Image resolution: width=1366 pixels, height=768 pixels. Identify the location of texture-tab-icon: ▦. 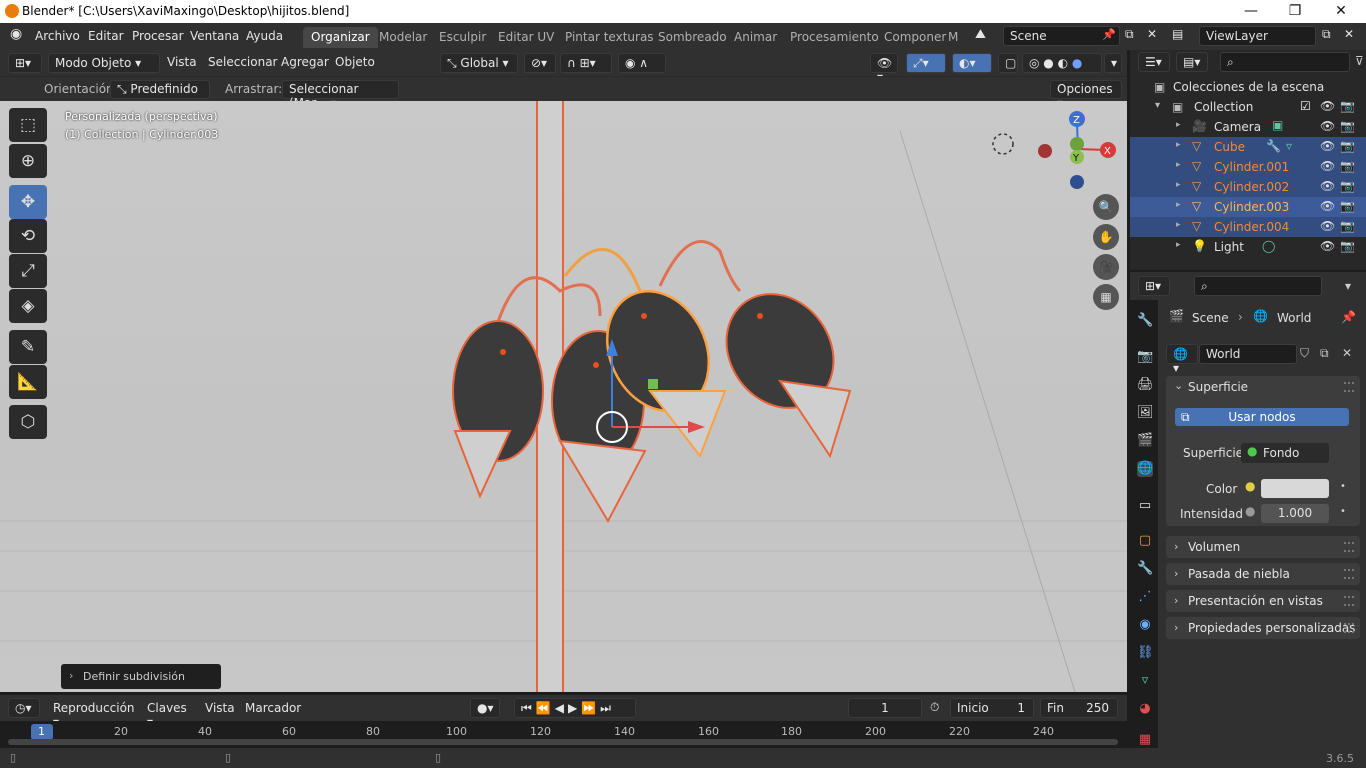
(1145, 740).